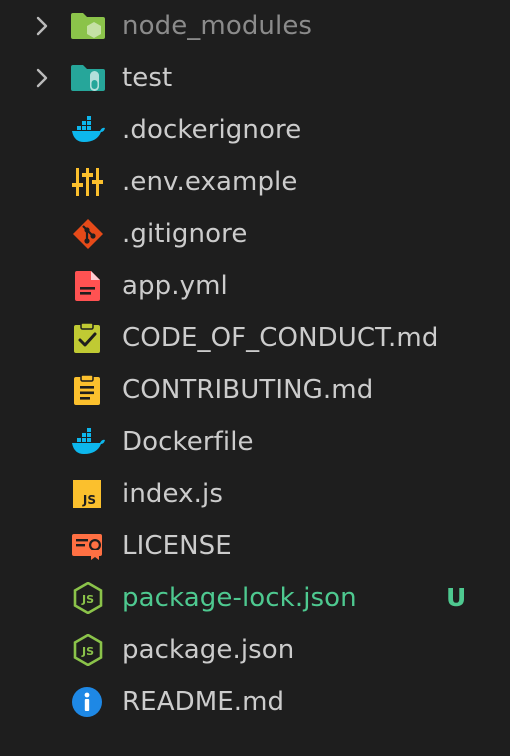 The image size is (510, 756). I want to click on file-env-example: .env.example, so click(255, 182).